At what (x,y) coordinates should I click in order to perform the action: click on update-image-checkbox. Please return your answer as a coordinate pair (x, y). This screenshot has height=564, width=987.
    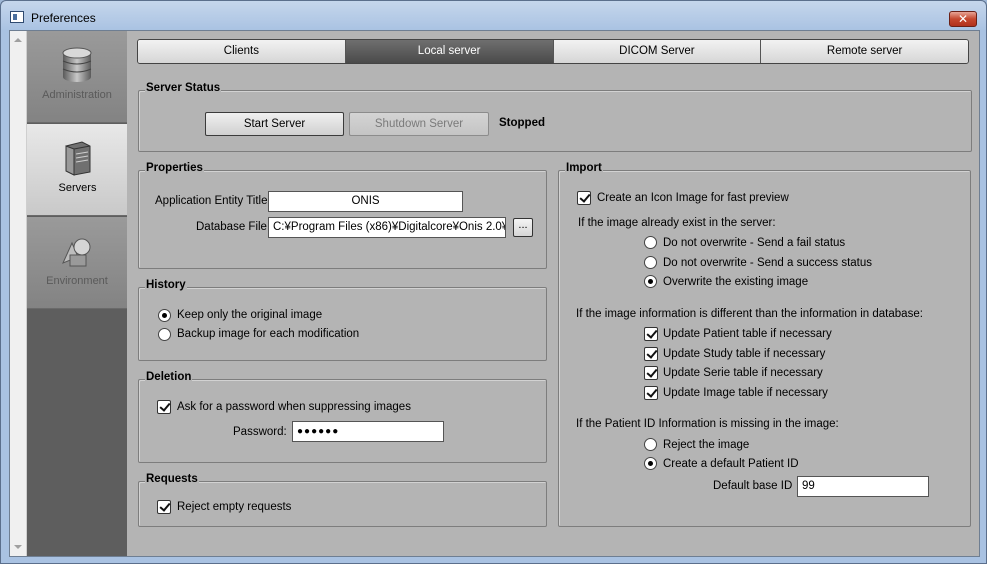
    Looking at the image, I should click on (651, 393).